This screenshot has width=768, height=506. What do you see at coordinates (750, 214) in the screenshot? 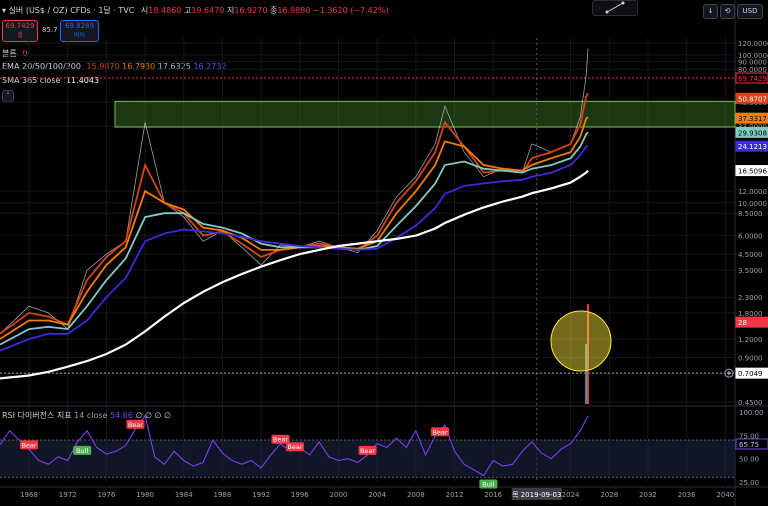
I see `price-tick-label: 8.5000` at bounding box center [750, 214].